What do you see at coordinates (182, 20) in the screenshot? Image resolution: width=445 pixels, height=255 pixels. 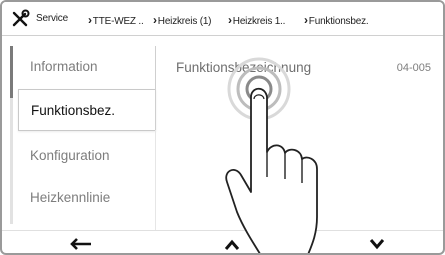 I see `breadcrumb-item-heizkreis: ›Heizkreis (1)` at bounding box center [182, 20].